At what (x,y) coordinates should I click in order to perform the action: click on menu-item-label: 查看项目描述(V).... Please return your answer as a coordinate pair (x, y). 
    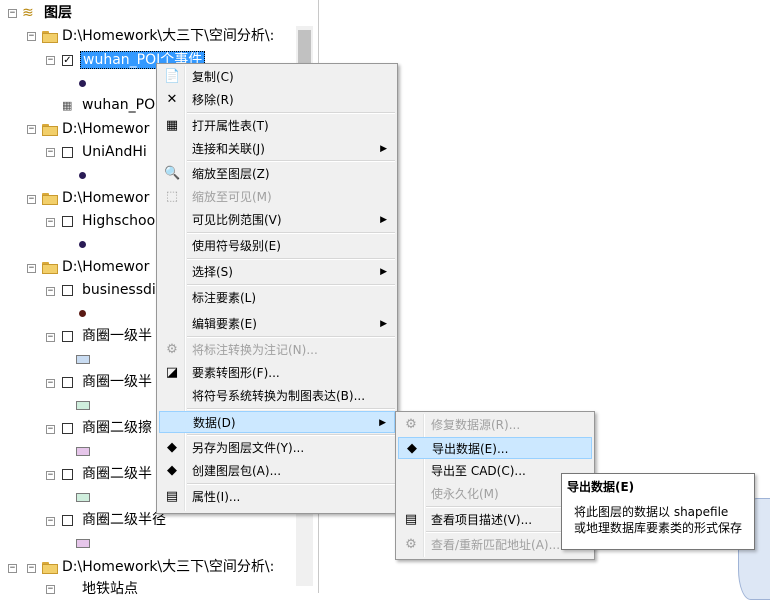
    Looking at the image, I should click on (482, 520).